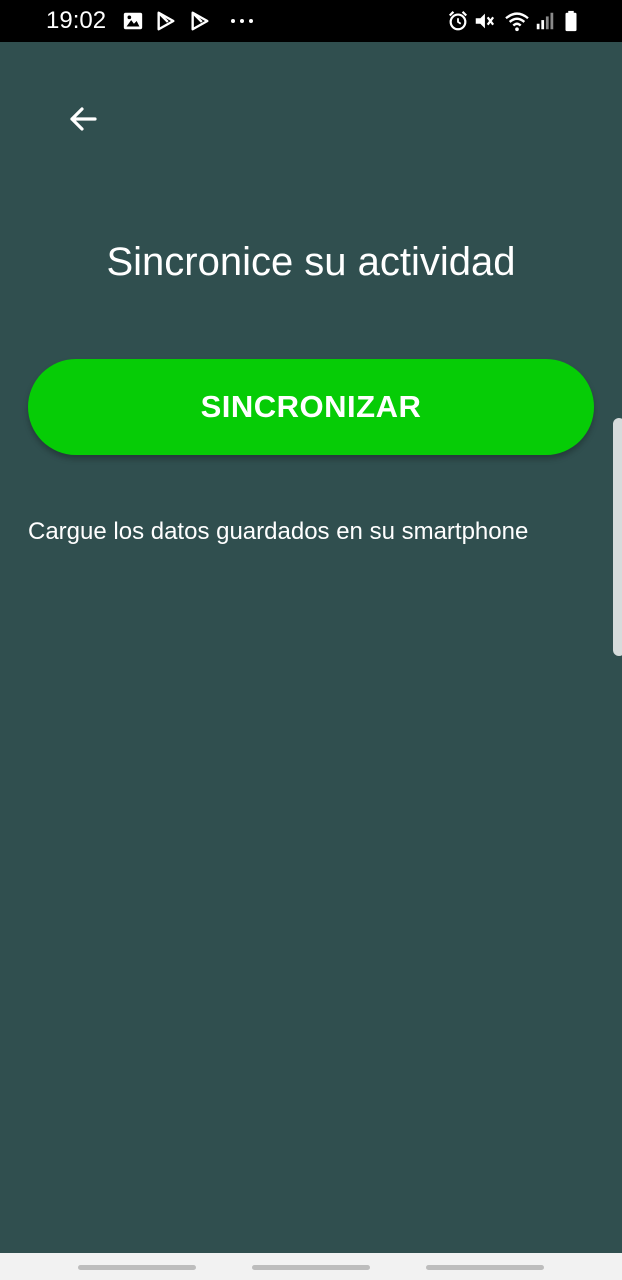 The image size is (622, 1280). Describe the element at coordinates (311, 262) in the screenshot. I see `page-title: Sincronice su actividad` at that location.